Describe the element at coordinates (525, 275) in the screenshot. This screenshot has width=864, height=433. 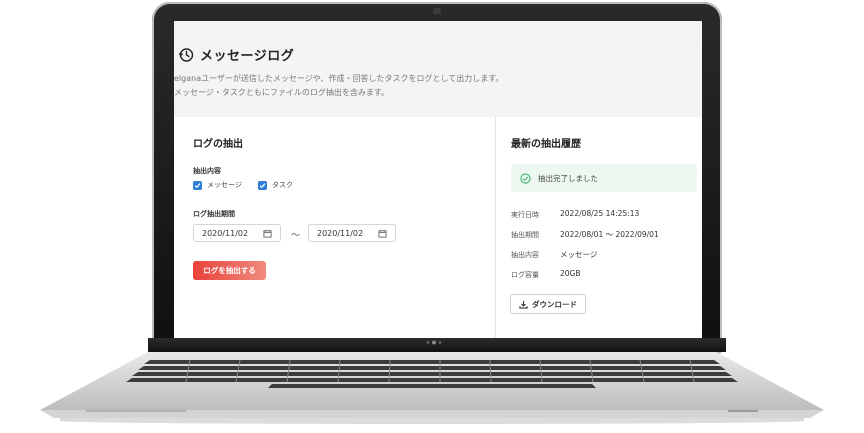
I see `size-key: ログ容量` at that location.